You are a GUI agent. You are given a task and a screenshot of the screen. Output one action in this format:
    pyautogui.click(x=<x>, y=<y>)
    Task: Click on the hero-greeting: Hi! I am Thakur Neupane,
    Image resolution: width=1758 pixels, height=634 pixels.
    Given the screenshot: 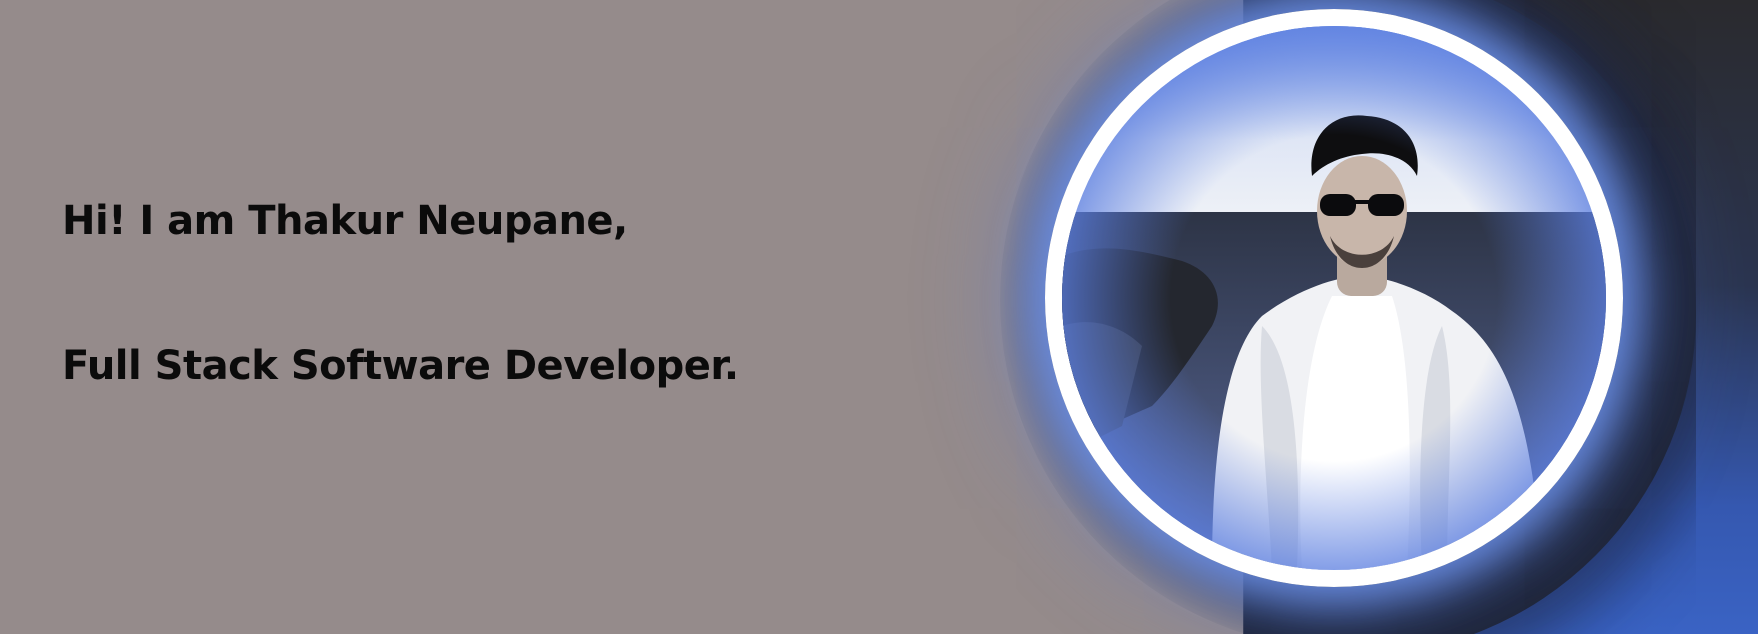 What is the action you would take?
    pyautogui.click(x=345, y=221)
    